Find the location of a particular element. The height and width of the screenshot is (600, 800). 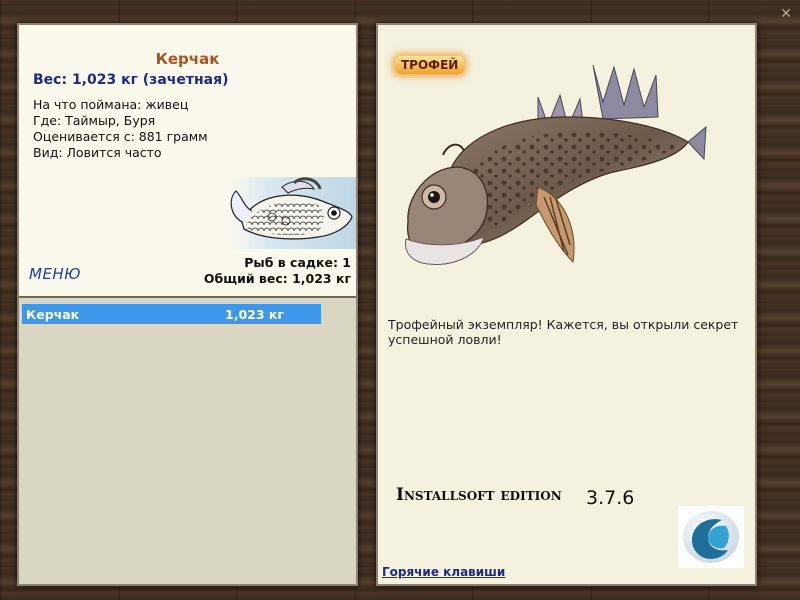

edition-label: Installsoft edition is located at coordinates (479, 495).